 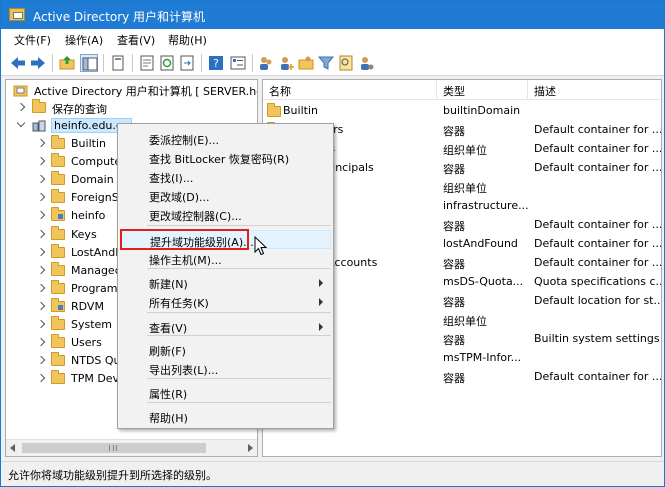 I want to click on domain-icon, so click(x=39, y=126).